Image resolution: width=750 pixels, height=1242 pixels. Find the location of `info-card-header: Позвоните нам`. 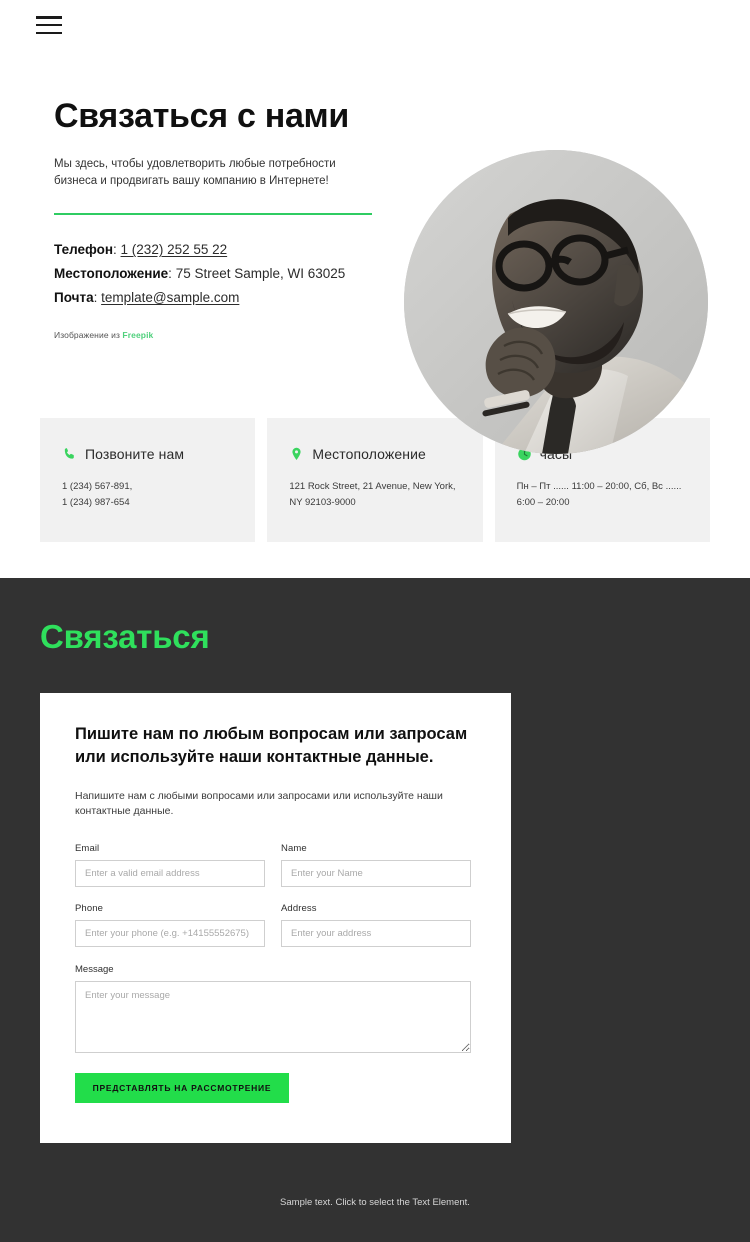

info-card-header: Позвоните нам is located at coordinates (147, 454).